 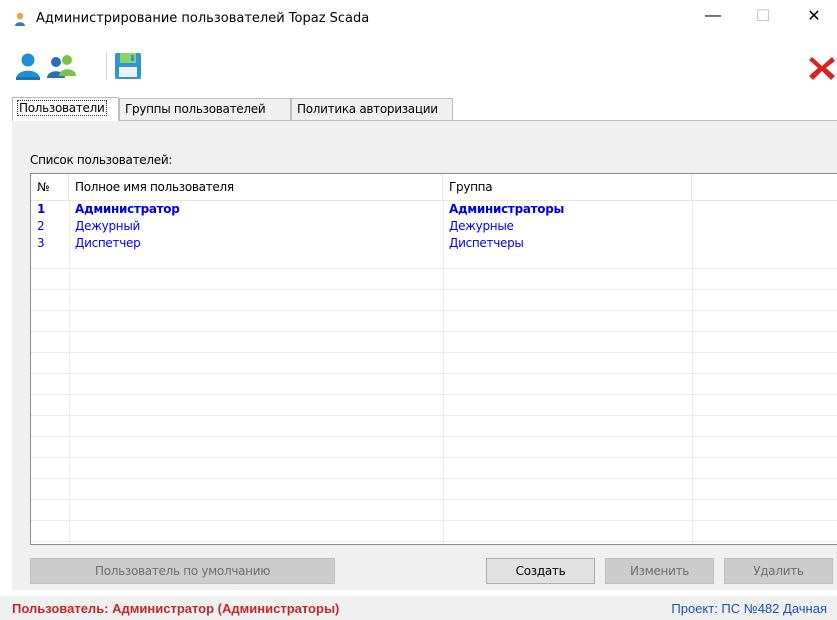 What do you see at coordinates (763, 16) in the screenshot?
I see `maximize-button: ☐` at bounding box center [763, 16].